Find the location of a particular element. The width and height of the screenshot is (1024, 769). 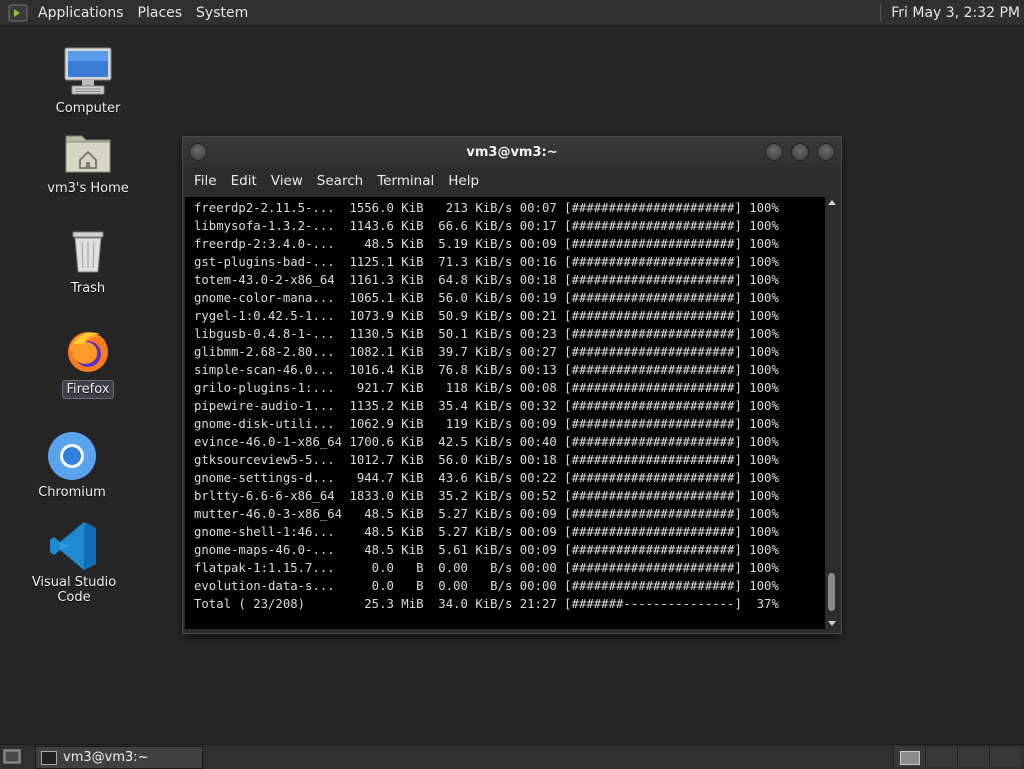

vscode-icon is located at coordinates (74, 546).